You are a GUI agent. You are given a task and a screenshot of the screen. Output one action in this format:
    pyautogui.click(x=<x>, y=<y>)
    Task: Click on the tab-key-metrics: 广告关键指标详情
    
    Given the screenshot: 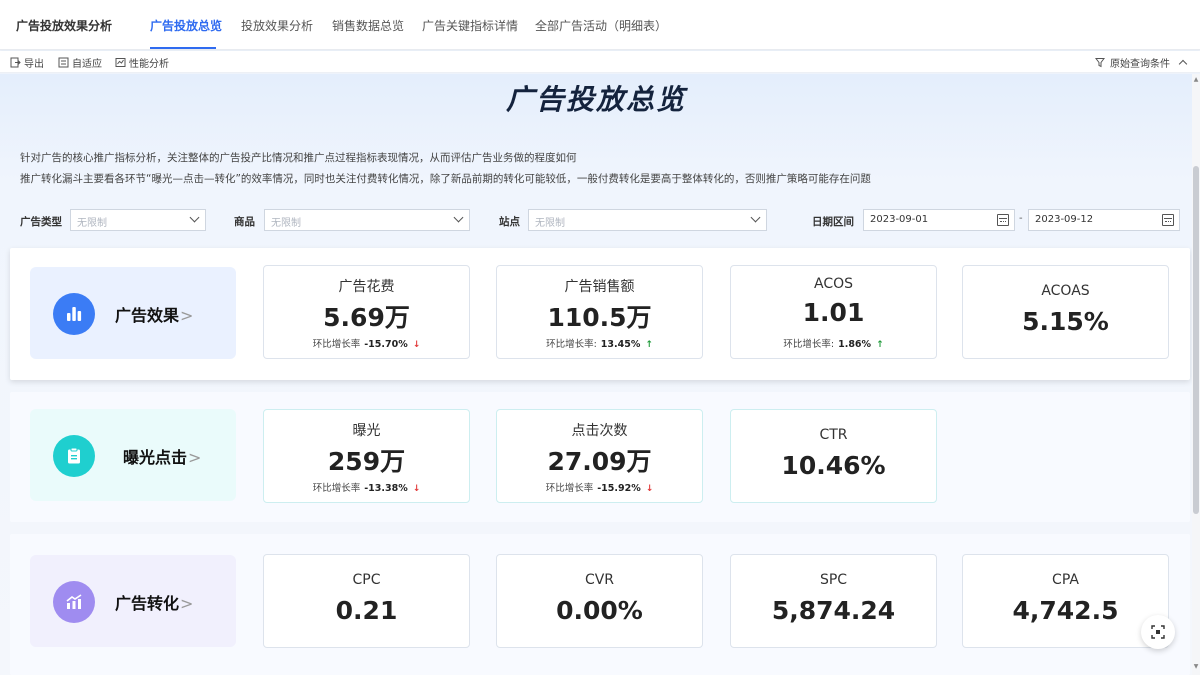 What is the action you would take?
    pyautogui.click(x=470, y=25)
    